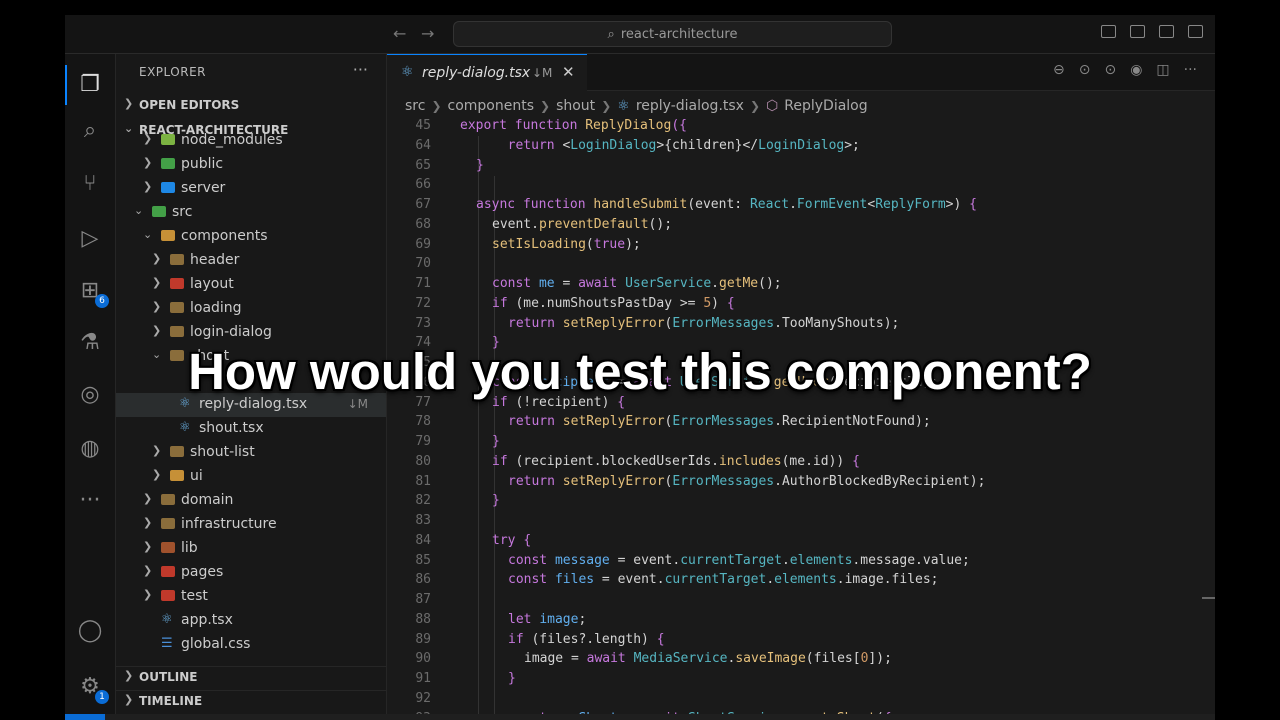 This screenshot has width=1280, height=720. What do you see at coordinates (251, 677) in the screenshot?
I see `outline-section: ❯ OUTLINE` at bounding box center [251, 677].